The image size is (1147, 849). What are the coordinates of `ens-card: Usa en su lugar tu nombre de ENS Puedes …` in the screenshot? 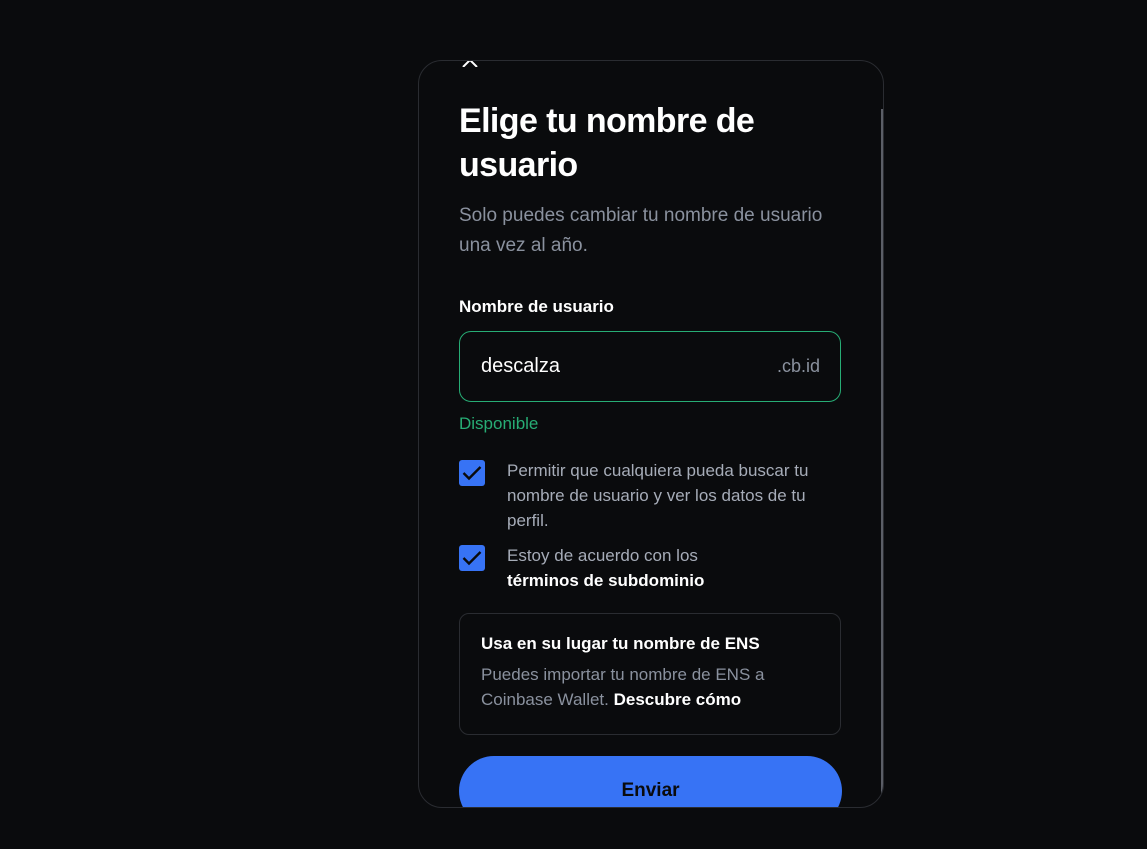 It's located at (650, 674).